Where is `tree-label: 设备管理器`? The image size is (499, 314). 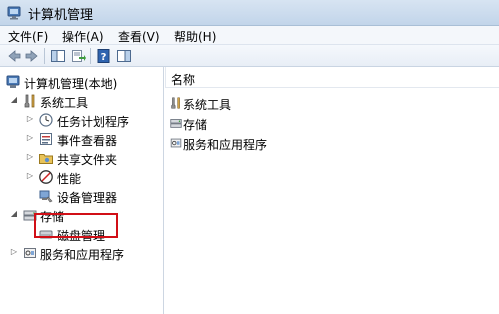 tree-label: 设备管理器 is located at coordinates (87, 198).